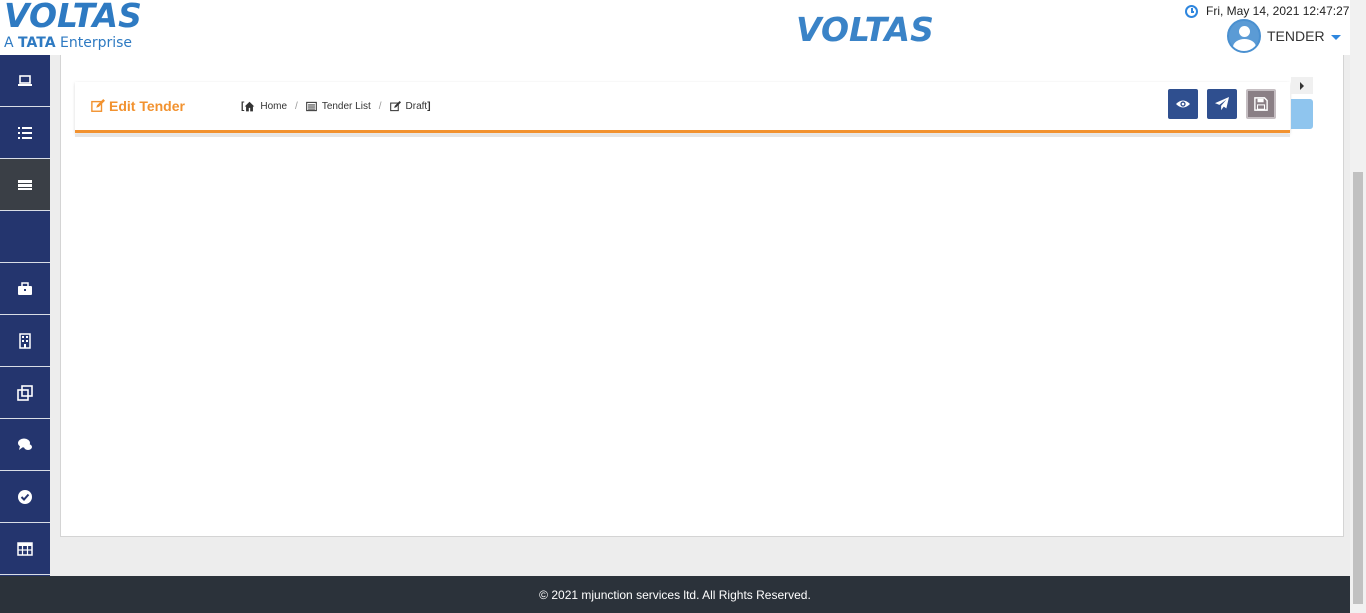 The height and width of the screenshot is (613, 1366). I want to click on comments-icon, so click(25, 444).